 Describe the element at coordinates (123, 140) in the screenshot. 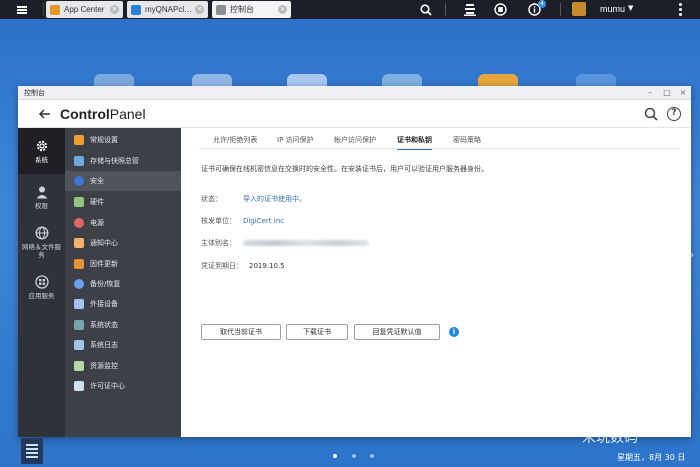

I see `sidebar-item-general-settings: 常规设置` at that location.